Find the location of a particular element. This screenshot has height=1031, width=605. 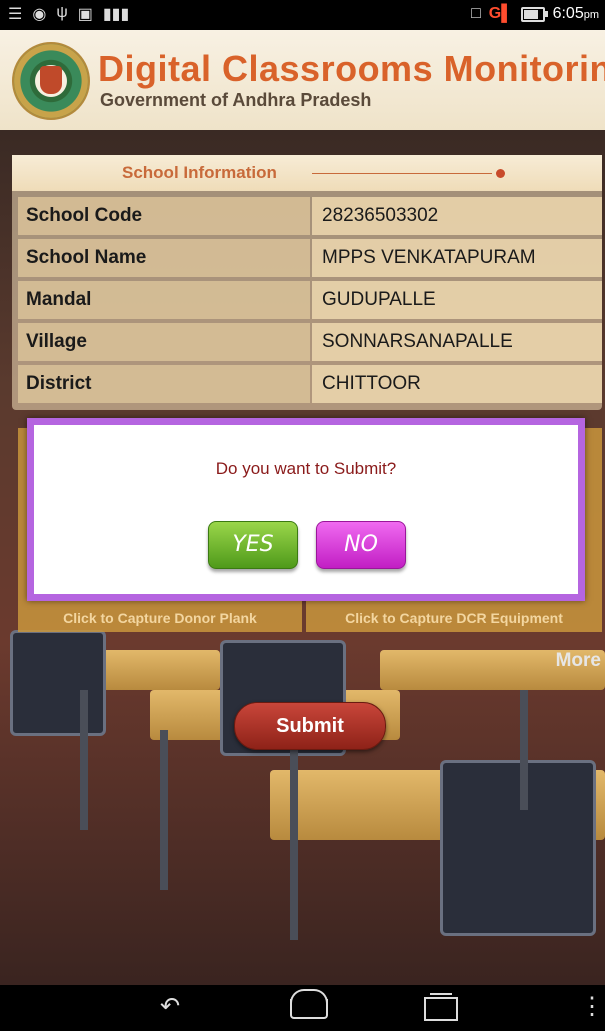

info-row-district: District CHITTOOR is located at coordinates (310, 385).